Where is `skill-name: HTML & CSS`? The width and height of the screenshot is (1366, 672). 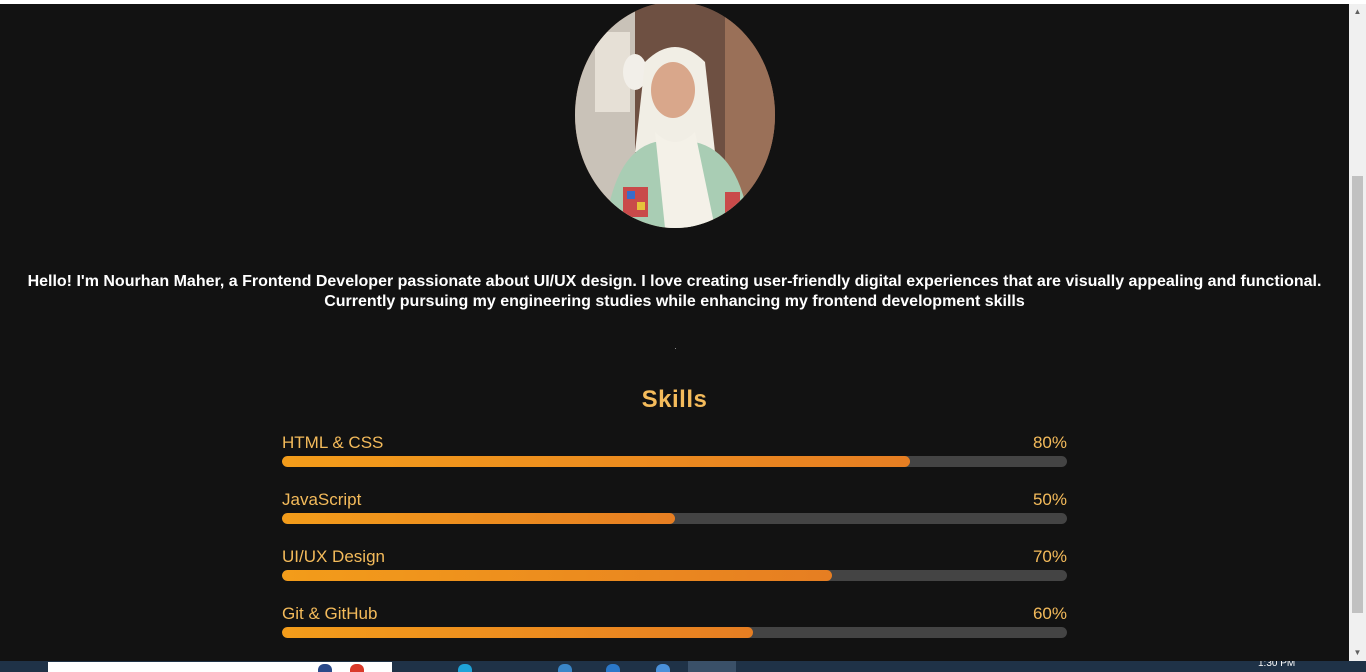 skill-name: HTML & CSS is located at coordinates (333, 442).